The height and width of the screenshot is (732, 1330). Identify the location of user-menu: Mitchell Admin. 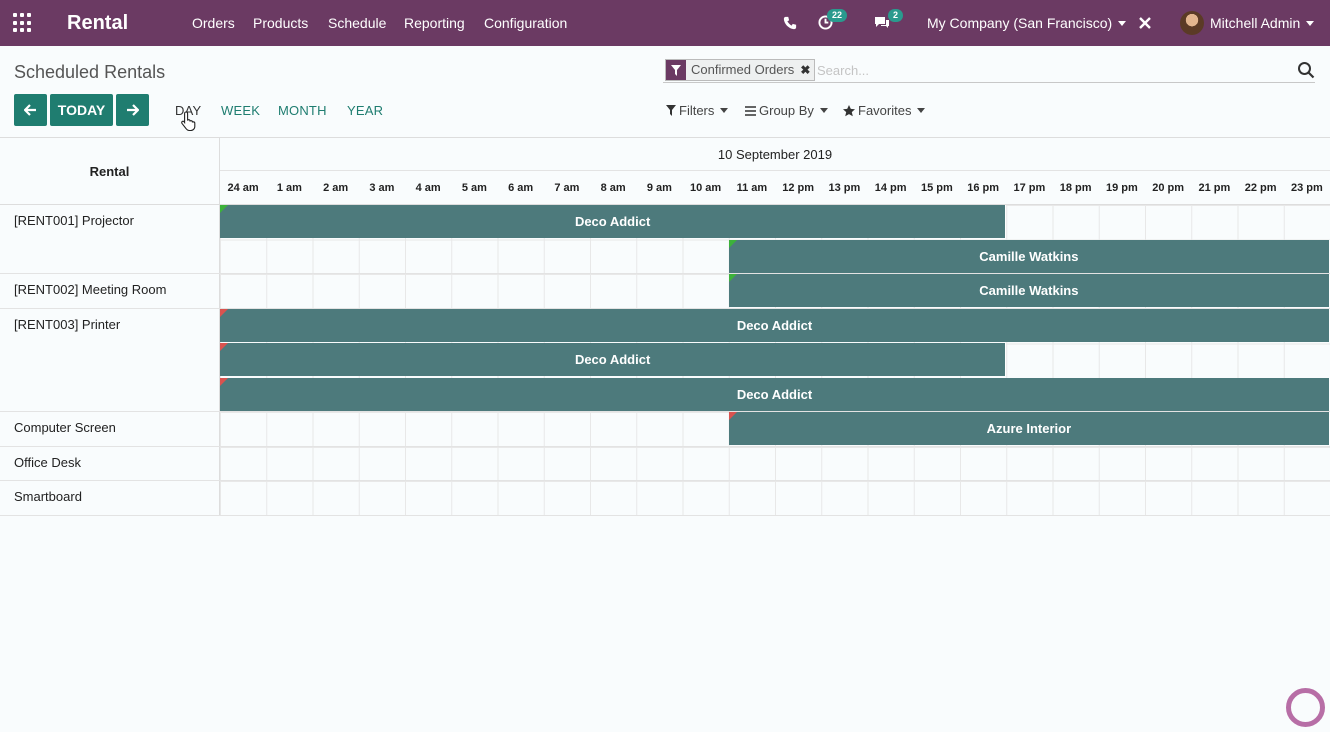
(1247, 23).